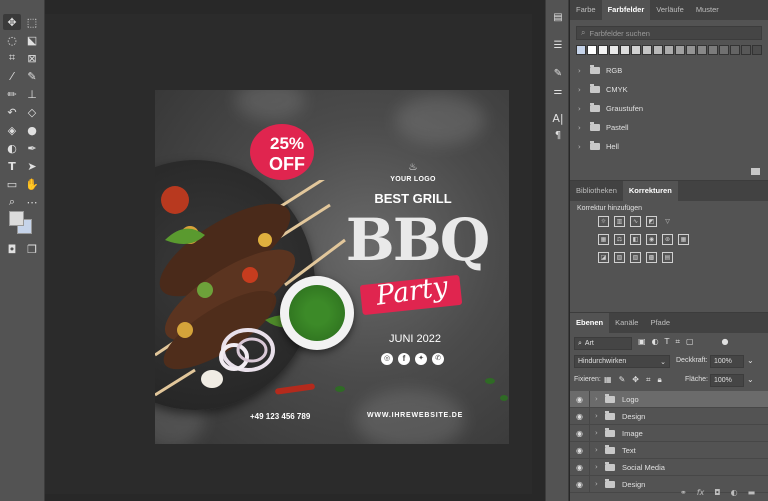  What do you see at coordinates (622, 380) in the screenshot?
I see `lock-paint-icon: ✎` at bounding box center [622, 380].